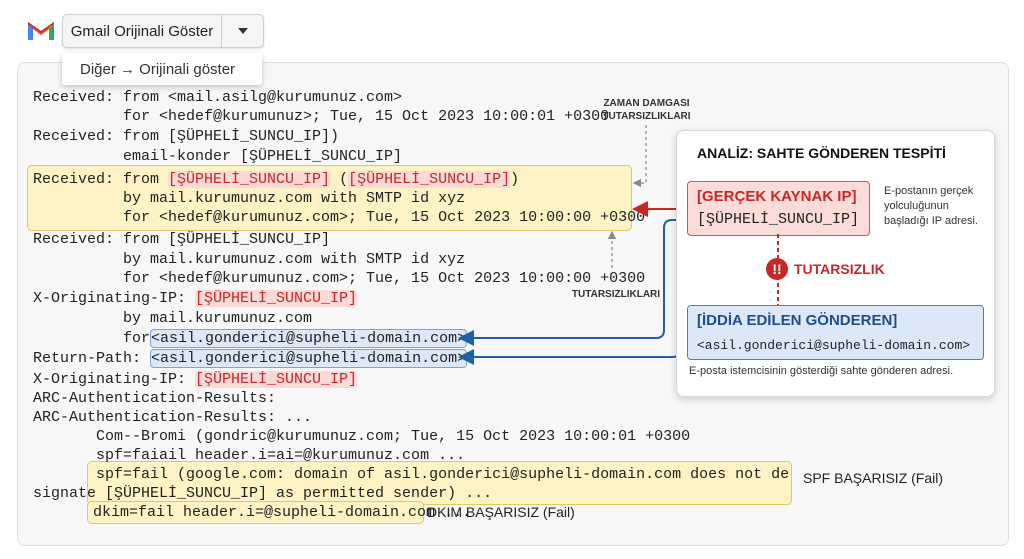 This screenshot has height=559, width=1024. I want to click on real-source-value: [ŞÜPHELİ_SUNCU_IP], so click(778, 219).